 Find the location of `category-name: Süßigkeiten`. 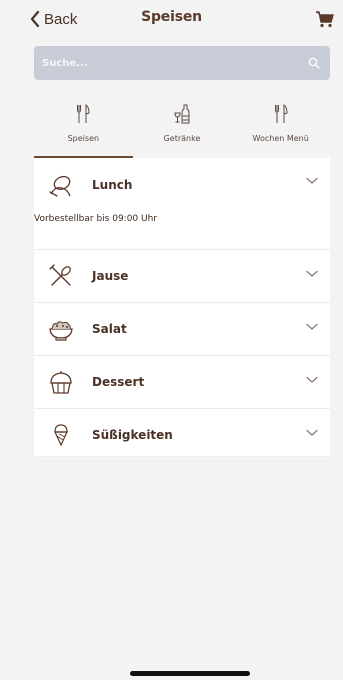

category-name: Süßigkeiten is located at coordinates (132, 435).